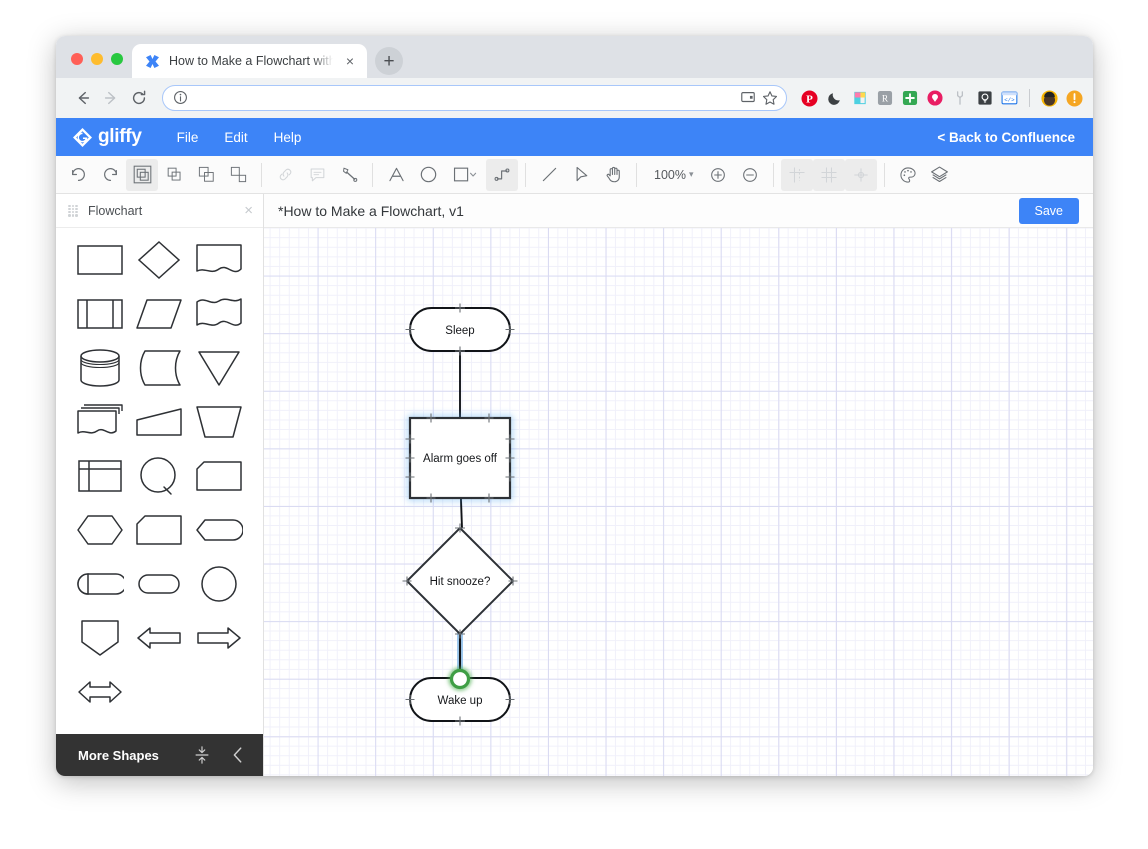  Describe the element at coordinates (219, 476) in the screenshot. I see `shape-card` at that location.